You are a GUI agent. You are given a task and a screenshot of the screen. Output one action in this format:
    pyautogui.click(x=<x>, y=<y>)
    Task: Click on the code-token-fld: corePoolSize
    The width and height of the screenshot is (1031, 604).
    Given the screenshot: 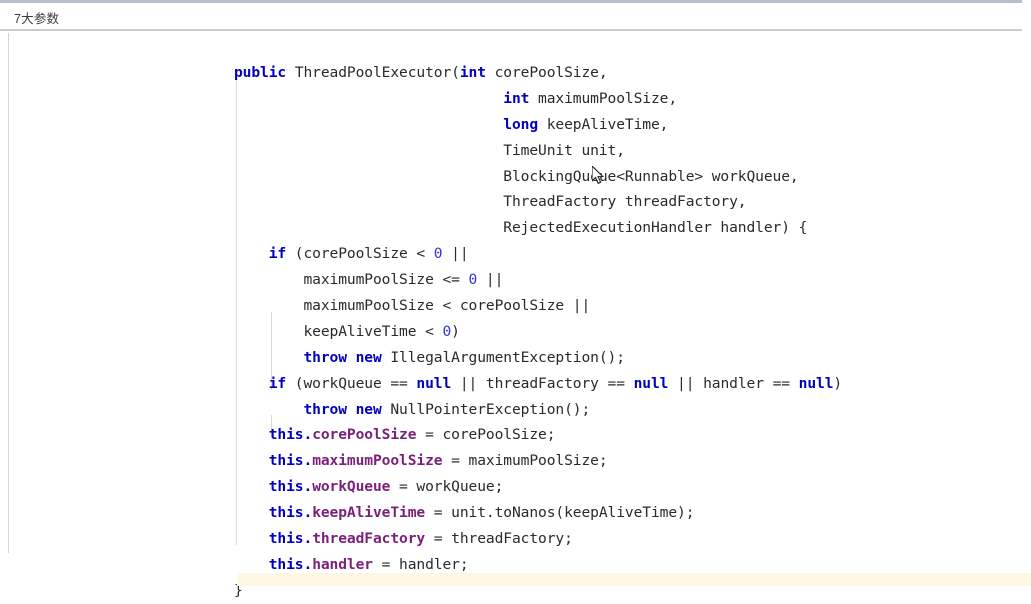 What is the action you would take?
    pyautogui.click(x=364, y=435)
    